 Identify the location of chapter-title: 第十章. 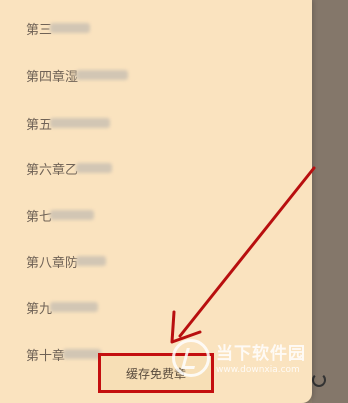
(46, 356).